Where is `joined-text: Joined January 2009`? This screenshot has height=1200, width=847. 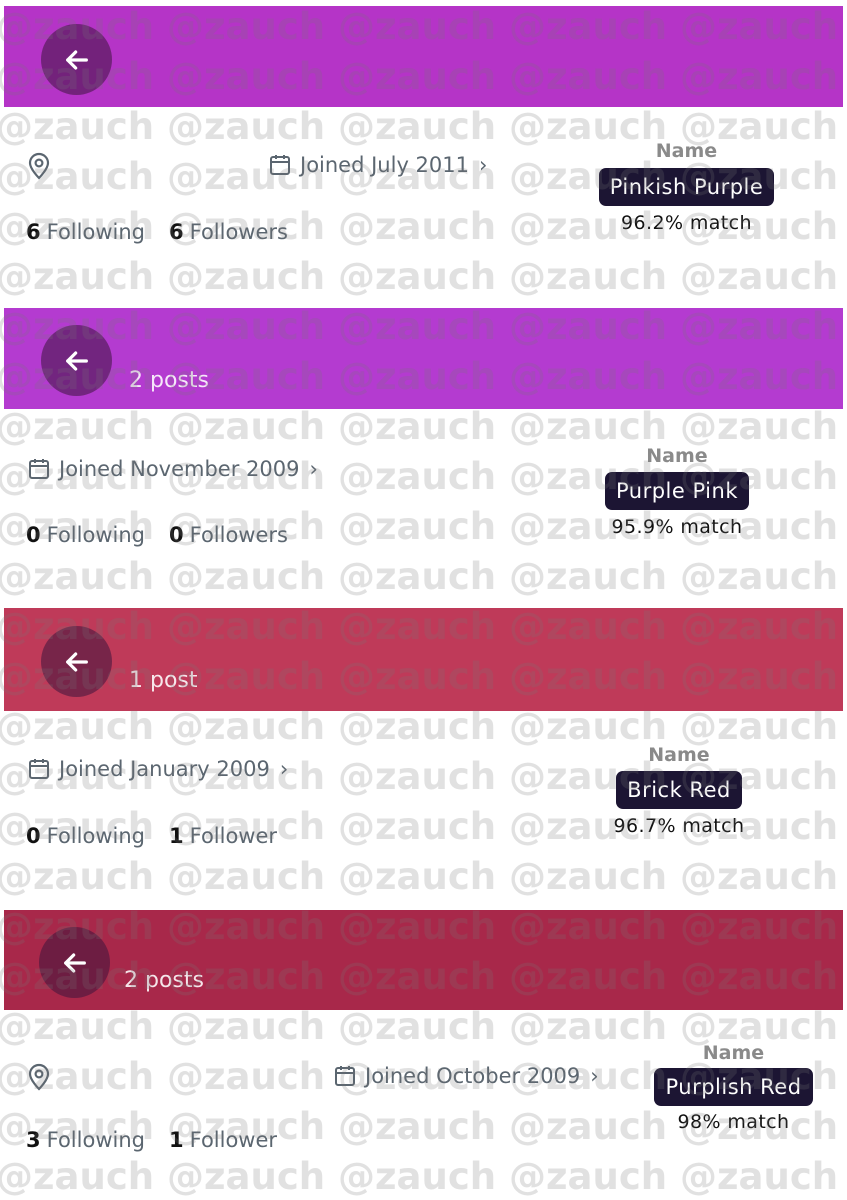 joined-text: Joined January 2009 is located at coordinates (164, 769).